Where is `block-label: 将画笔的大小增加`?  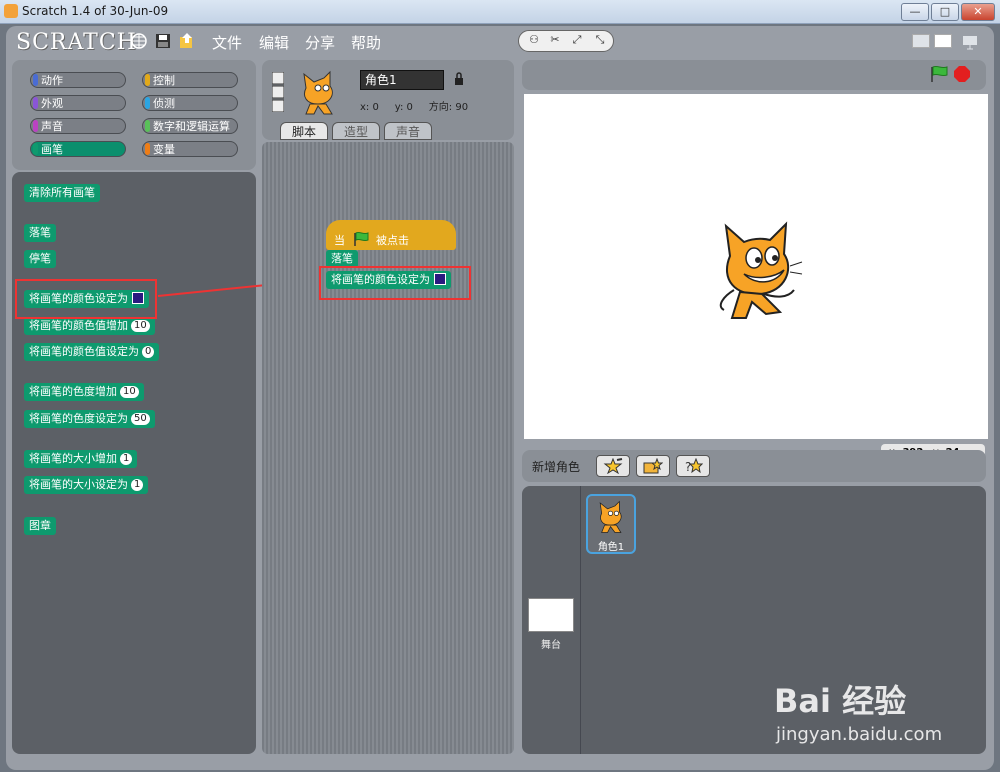 block-label: 将画笔的大小增加 is located at coordinates (73, 458).